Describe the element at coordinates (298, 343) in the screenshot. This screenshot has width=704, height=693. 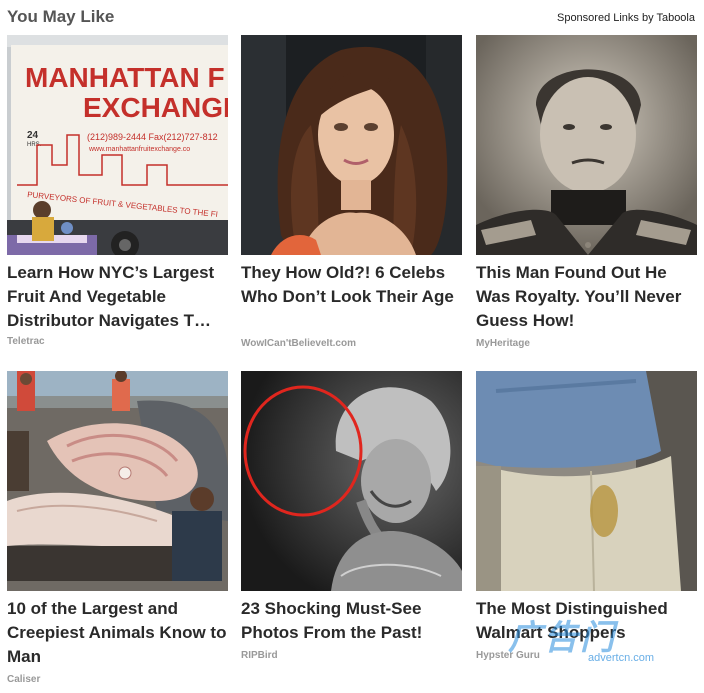
I see `card-source: WowICan'tBelieveIt.com` at that location.